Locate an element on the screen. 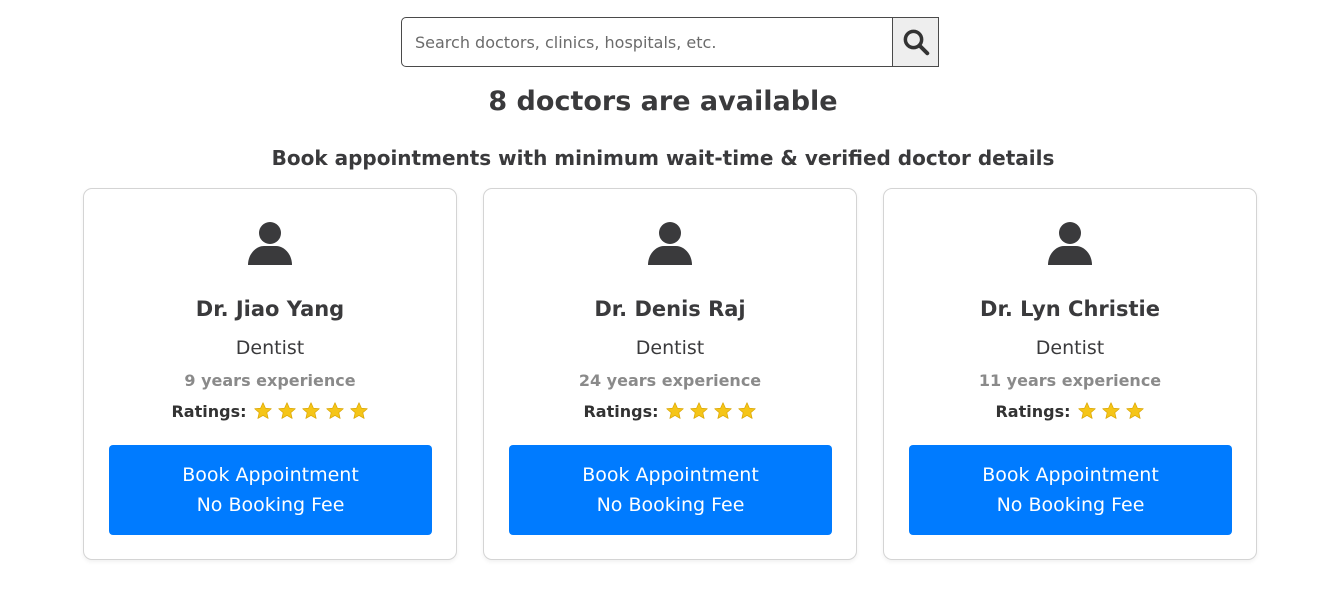 Image resolution: width=1326 pixels, height=601 pixels. doctor-name: Dr. Jiao Yang is located at coordinates (270, 309).